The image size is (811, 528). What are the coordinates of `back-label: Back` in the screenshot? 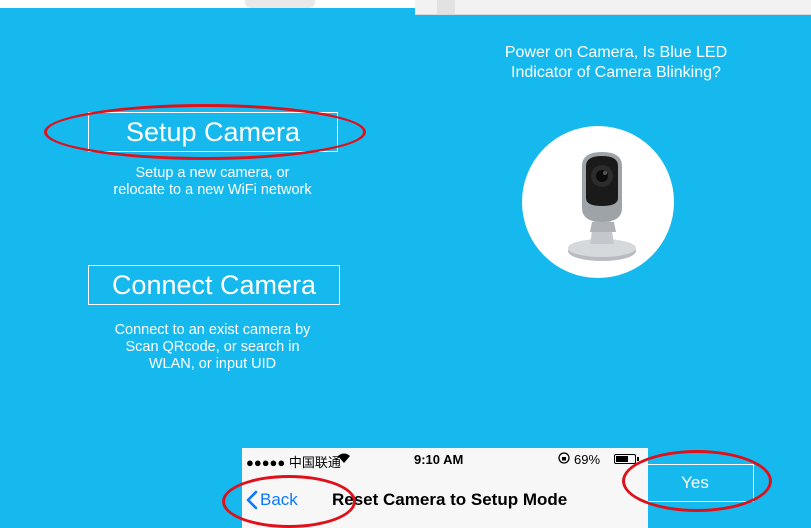 It's located at (279, 499).